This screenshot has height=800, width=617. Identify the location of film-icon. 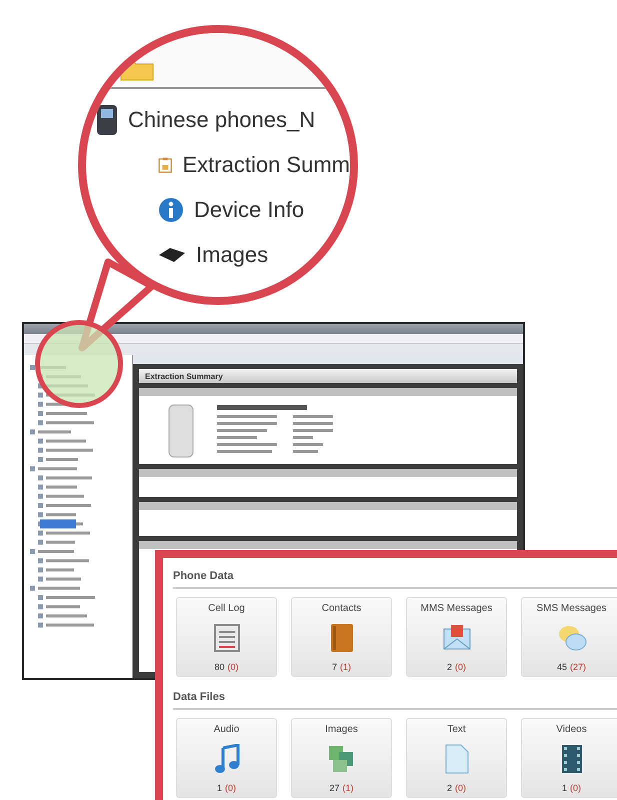
(571, 759).